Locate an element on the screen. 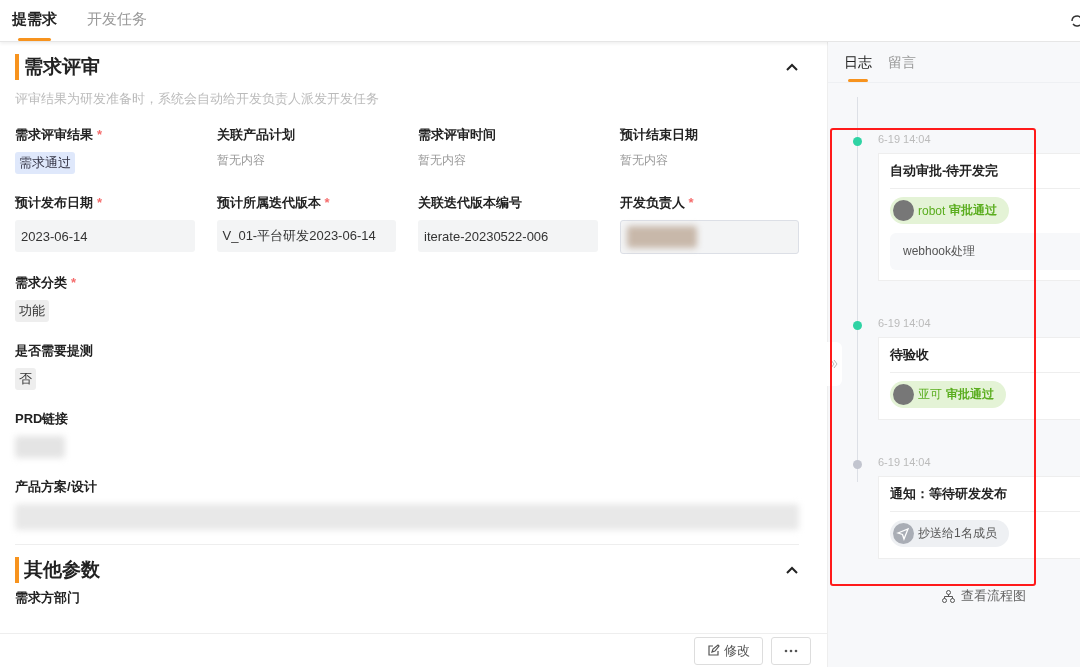 Image resolution: width=1080 pixels, height=667 pixels. field-label: 需求分类 * is located at coordinates (46, 283).